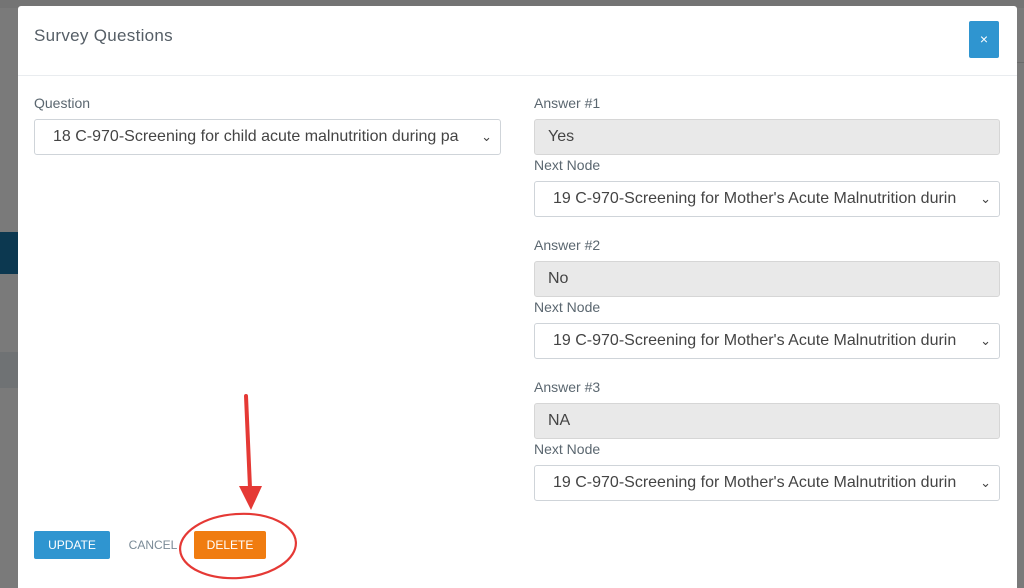 The width and height of the screenshot is (1024, 588). Describe the element at coordinates (567, 165) in the screenshot. I see `answer-1-next-node-label: Next Node` at that location.